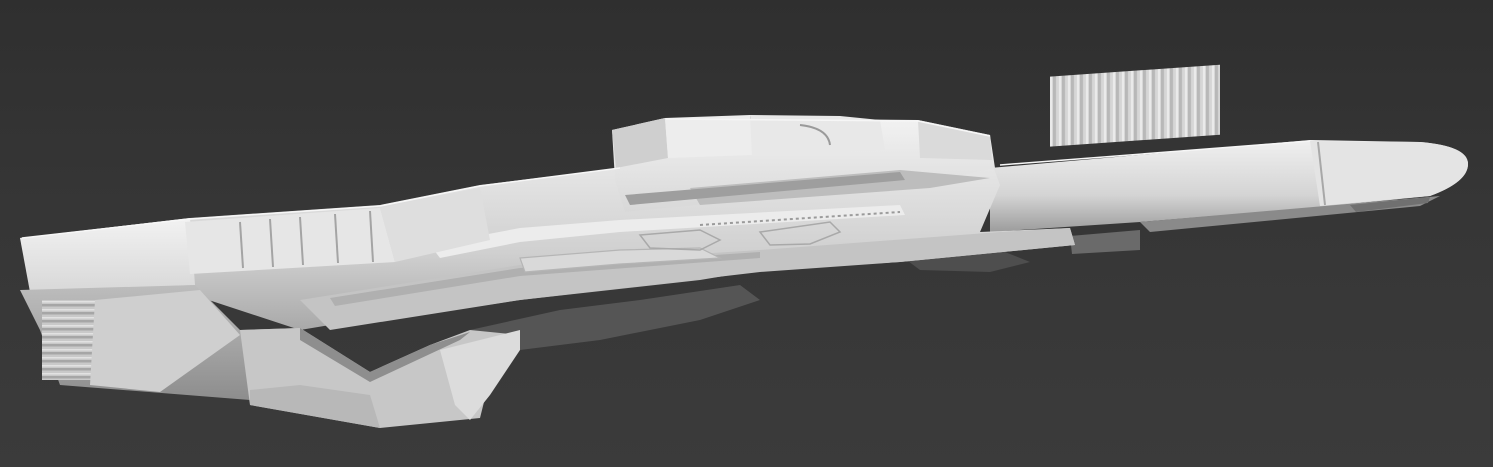 The width and height of the screenshot is (1493, 467). Describe the element at coordinates (1389, 173) in the screenshot. I see `muzzle-tip` at that location.